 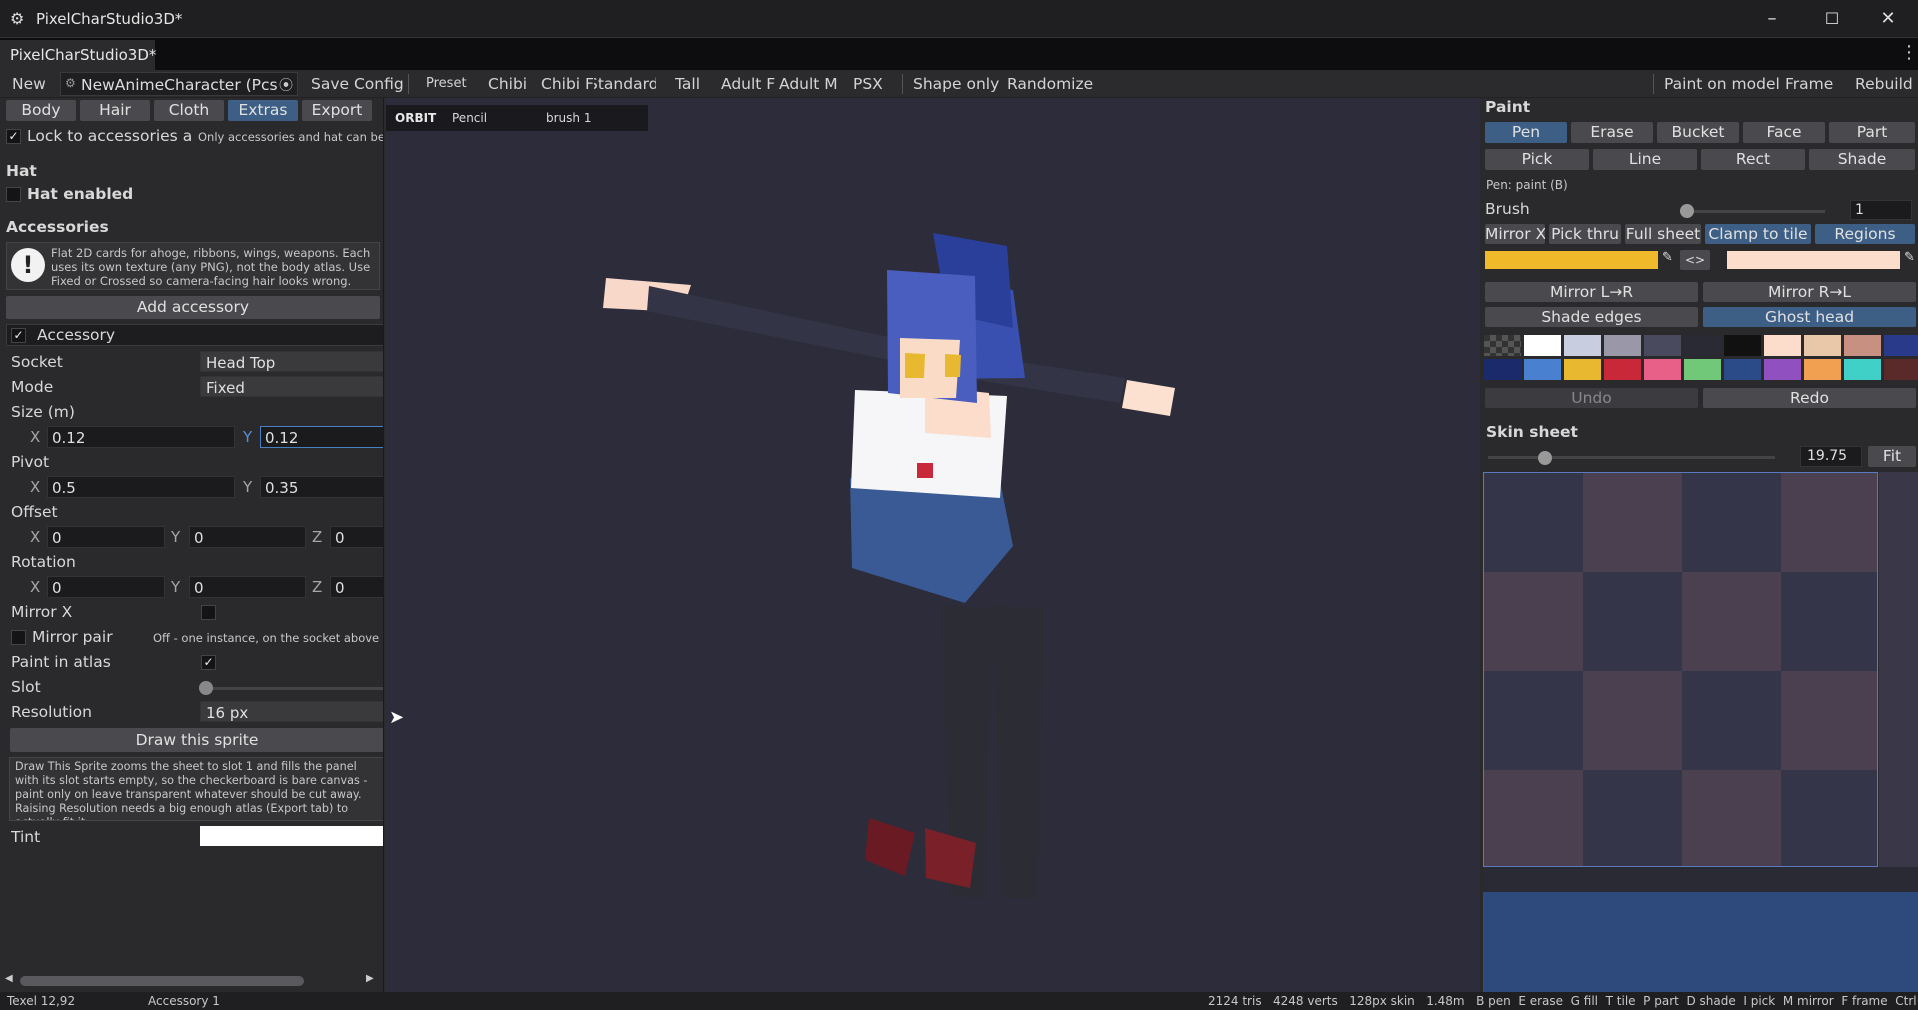 What do you see at coordinates (189, 110) in the screenshot?
I see `tab-cloth: Cloth` at bounding box center [189, 110].